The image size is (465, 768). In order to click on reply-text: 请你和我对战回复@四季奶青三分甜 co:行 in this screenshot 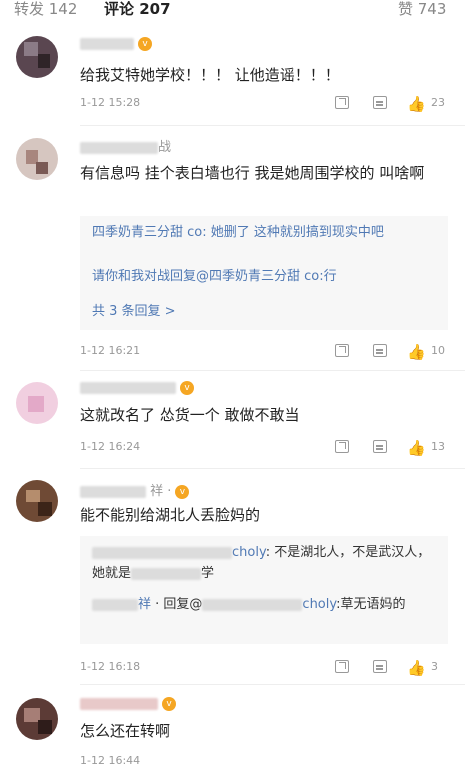, I will do `click(214, 276)`.